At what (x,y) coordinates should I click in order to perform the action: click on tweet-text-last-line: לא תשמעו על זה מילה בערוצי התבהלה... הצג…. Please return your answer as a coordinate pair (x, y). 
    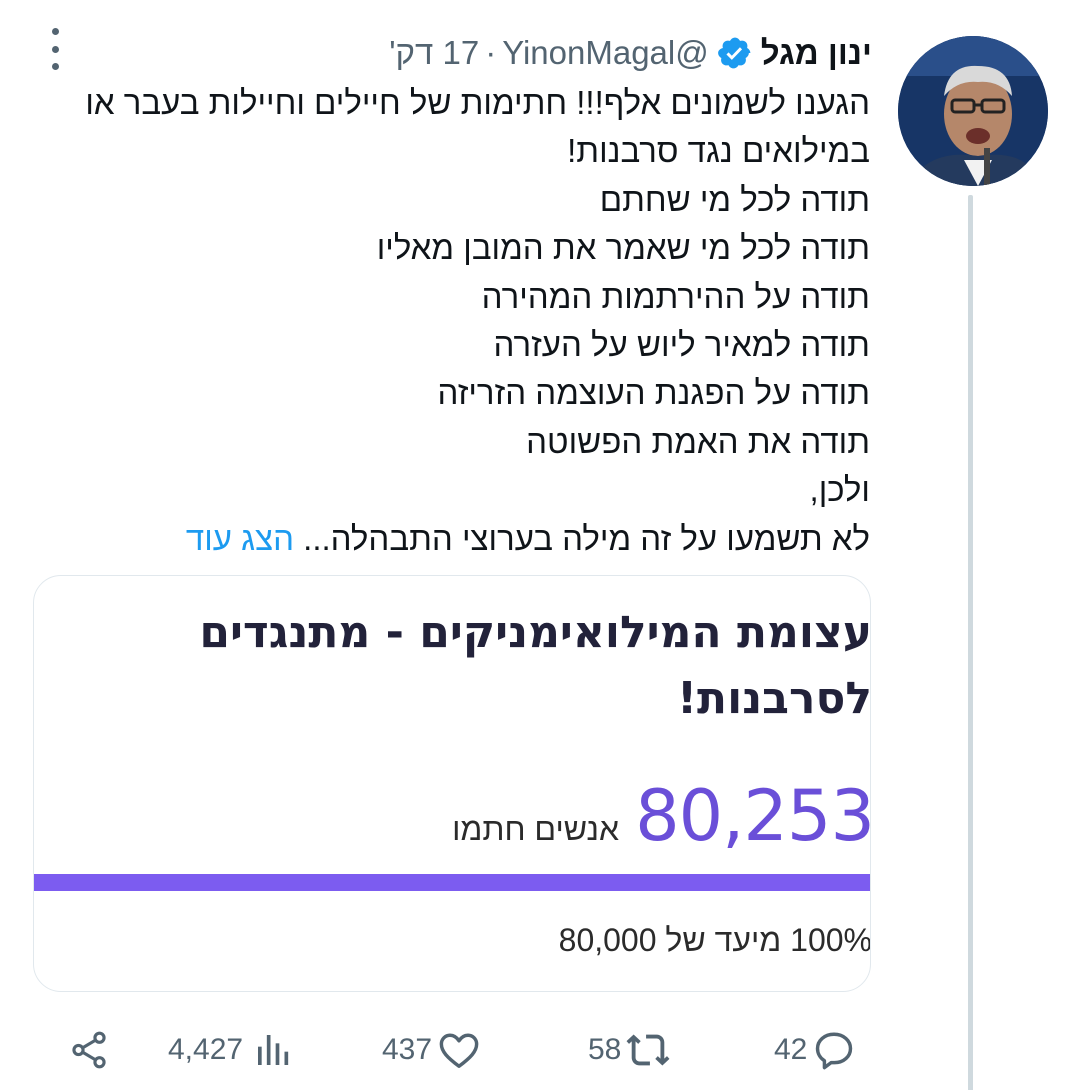
    Looking at the image, I should click on (455, 539).